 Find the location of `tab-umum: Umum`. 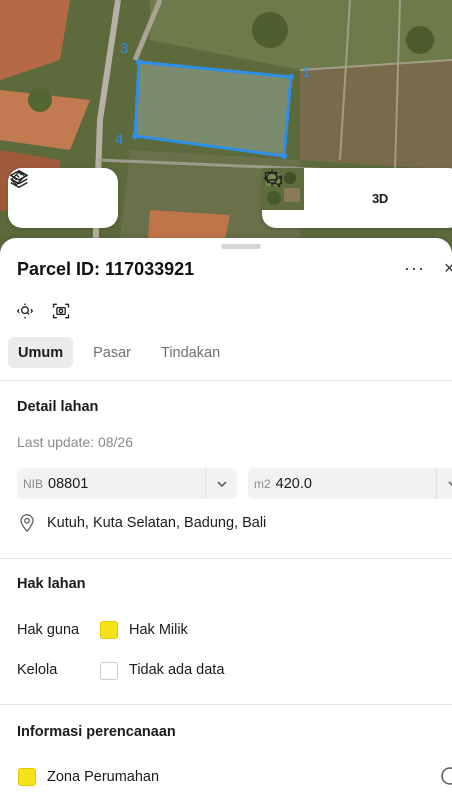

tab-umum: Umum is located at coordinates (41, 352).